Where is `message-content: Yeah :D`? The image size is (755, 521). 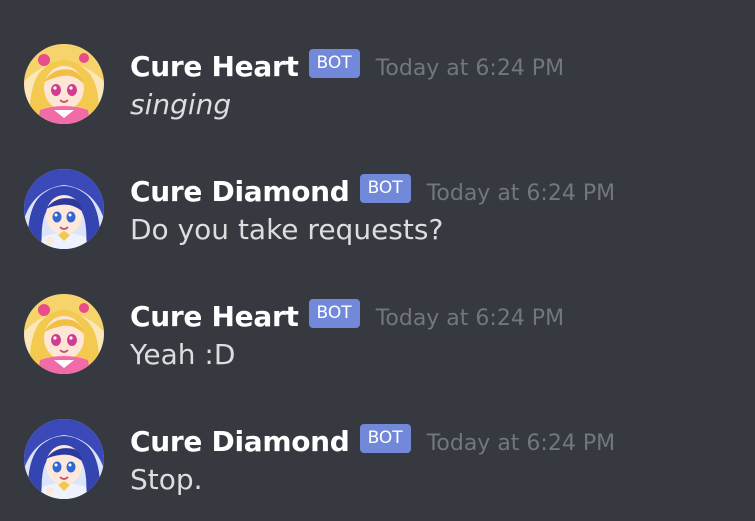 message-content: Yeah :D is located at coordinates (183, 354).